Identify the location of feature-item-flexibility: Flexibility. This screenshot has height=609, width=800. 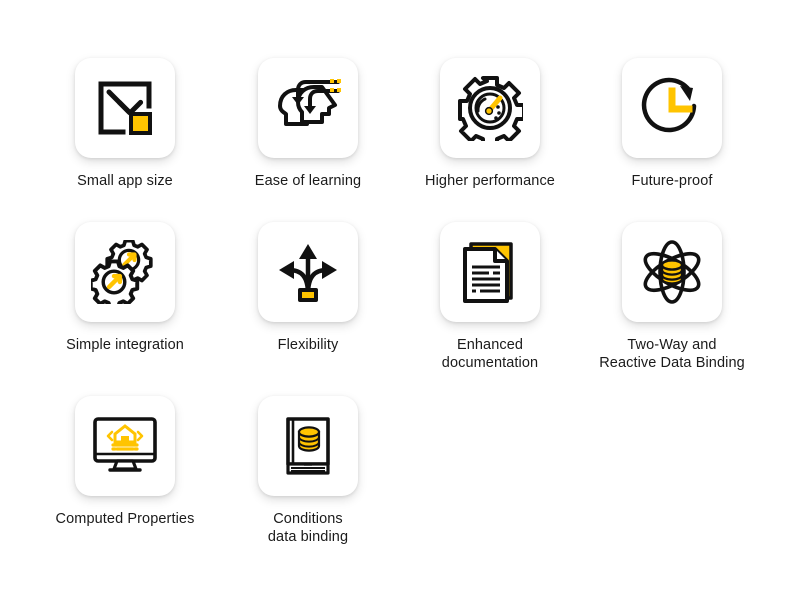
(308, 288).